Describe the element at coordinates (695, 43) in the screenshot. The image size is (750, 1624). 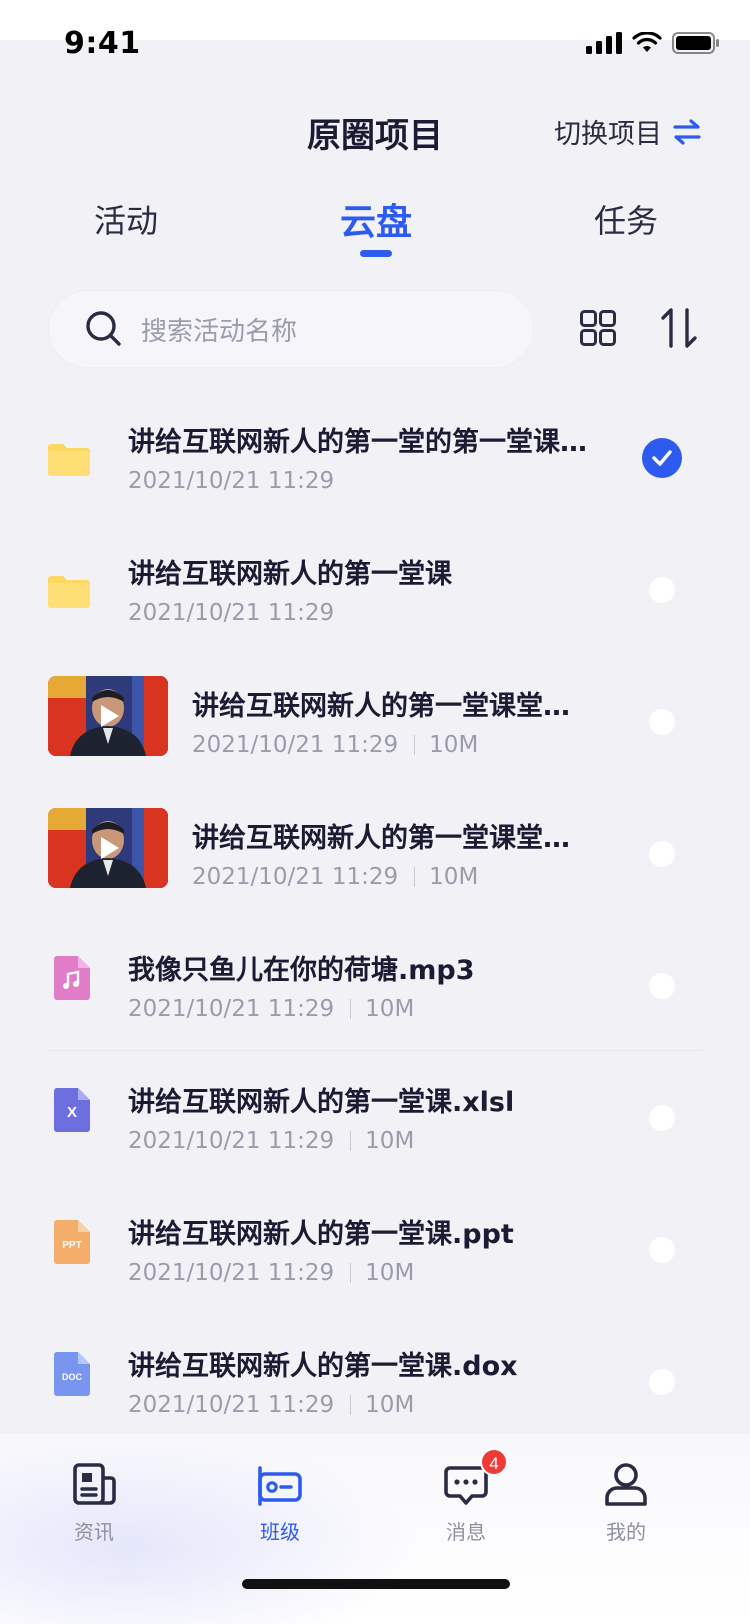
I see `battery-icon` at that location.